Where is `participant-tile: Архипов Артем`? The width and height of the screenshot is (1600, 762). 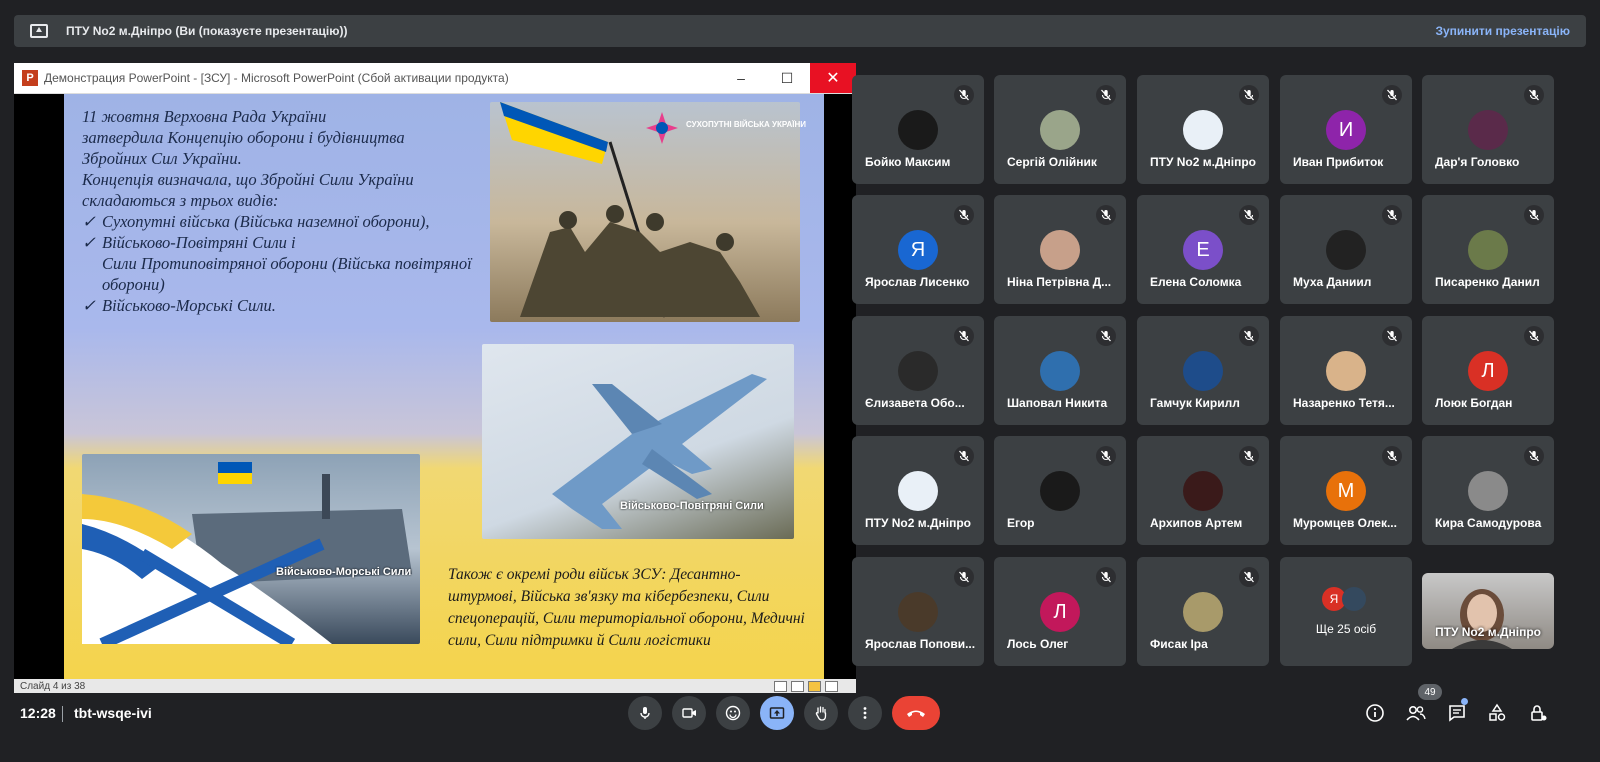 participant-tile: Архипов Артем is located at coordinates (1203, 490).